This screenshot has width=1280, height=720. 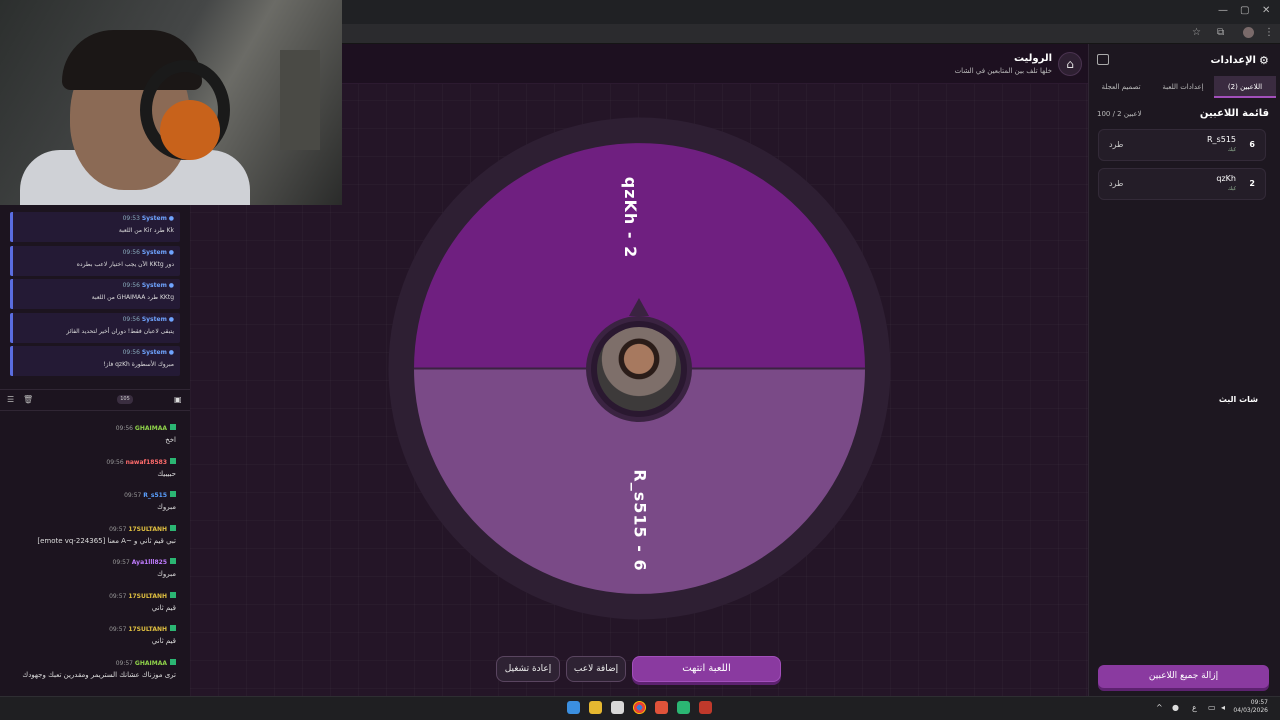 What do you see at coordinates (1196, 32) in the screenshot?
I see `bookmark-star-icon: ☆` at bounding box center [1196, 32].